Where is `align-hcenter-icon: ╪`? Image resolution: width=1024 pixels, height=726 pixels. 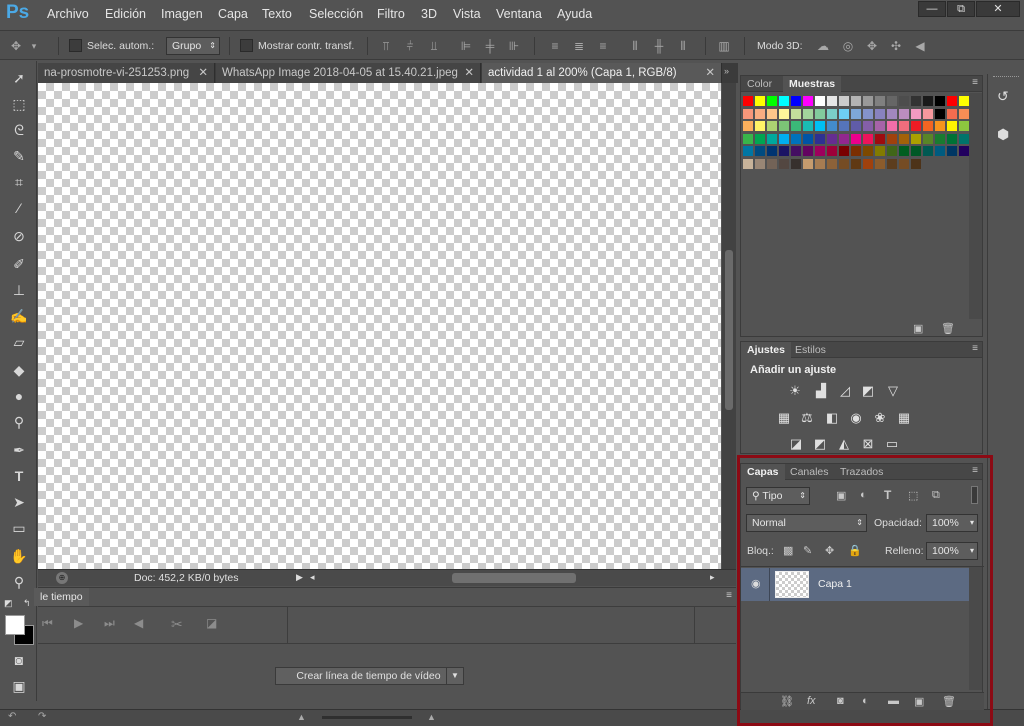
align-hcenter-icon: ╪ is located at coordinates (490, 46).